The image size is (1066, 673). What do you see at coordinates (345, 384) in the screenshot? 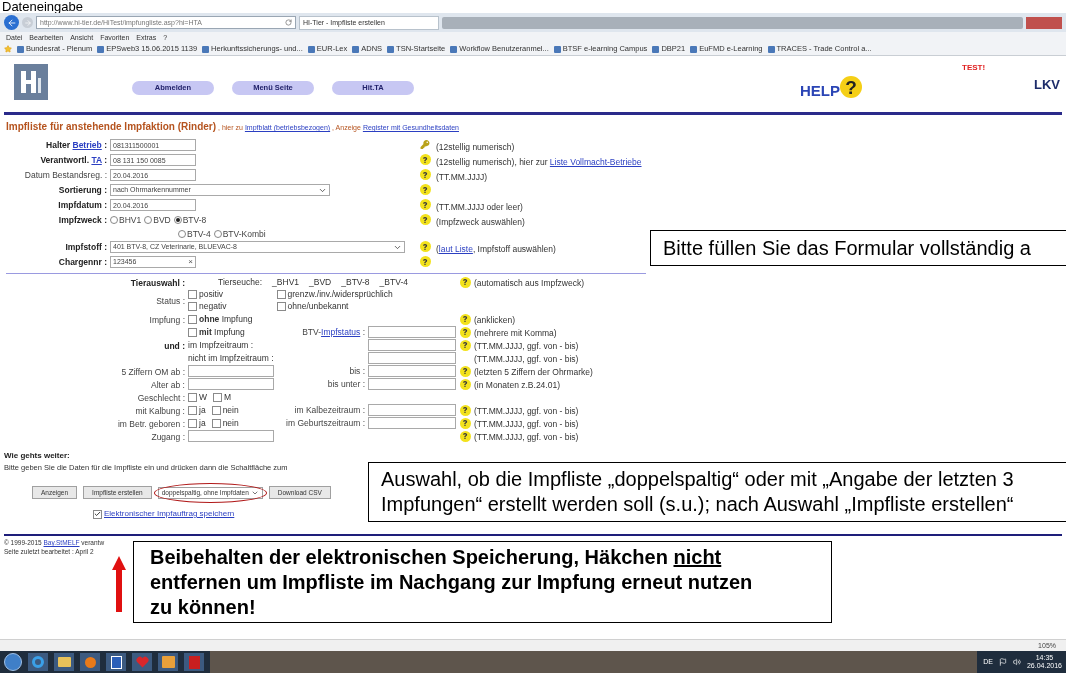
I see `field-label: bis unter :` at bounding box center [345, 384].